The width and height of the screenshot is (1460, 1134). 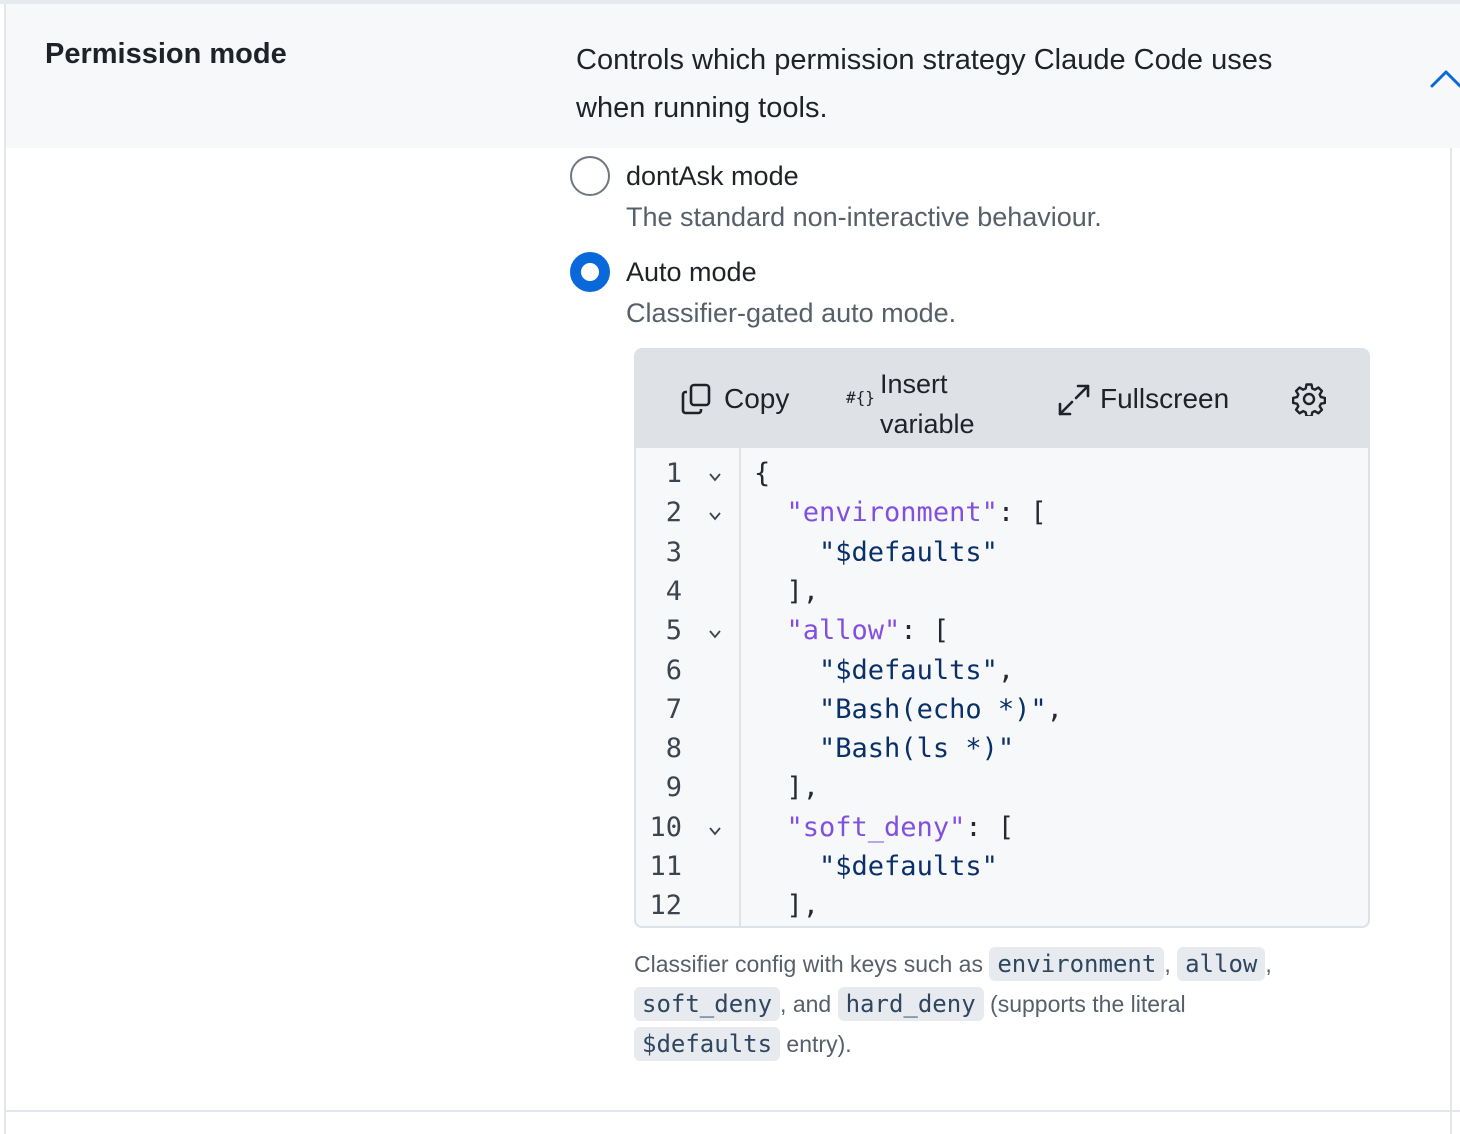 What do you see at coordinates (910, 1004) in the screenshot?
I see `inline-code: hard_deny` at bounding box center [910, 1004].